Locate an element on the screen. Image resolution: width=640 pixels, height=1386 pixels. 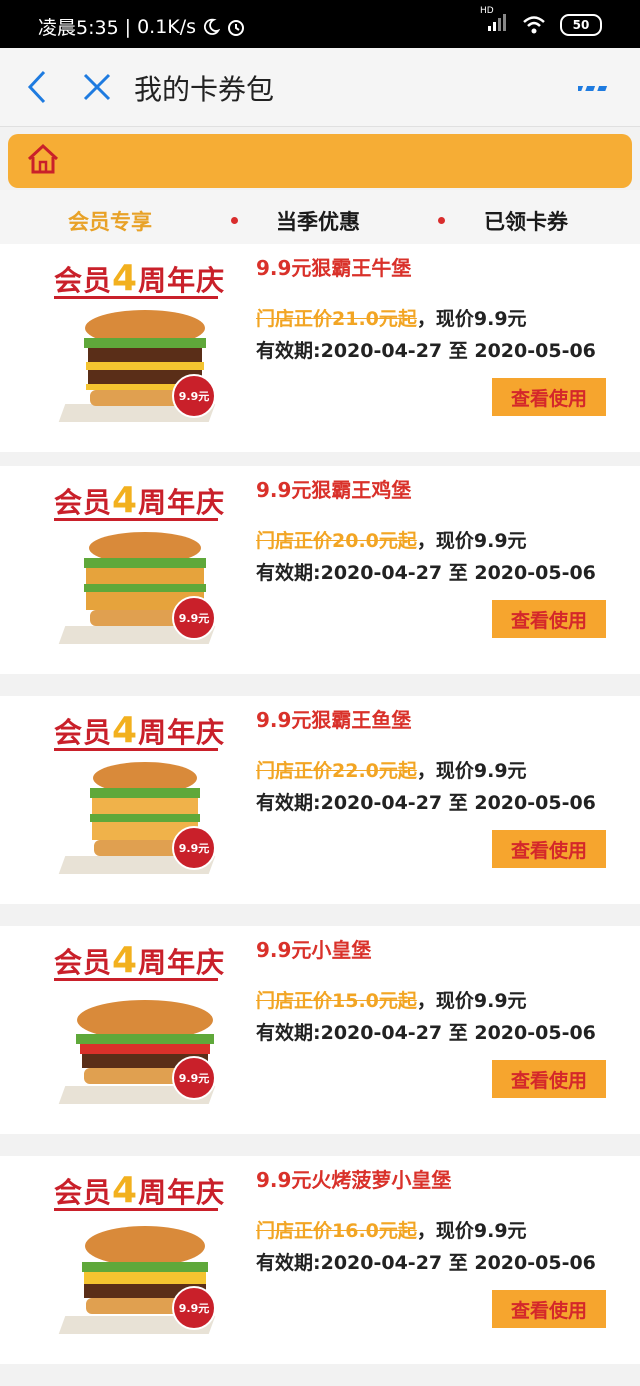
coupon-name: 9.9元狠霸王牛堡 is located at coordinates (334, 268).